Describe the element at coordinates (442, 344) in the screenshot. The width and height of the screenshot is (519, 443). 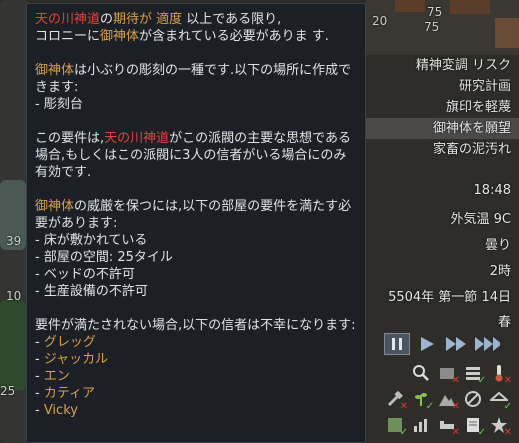
I see `time-speed-controls` at that location.